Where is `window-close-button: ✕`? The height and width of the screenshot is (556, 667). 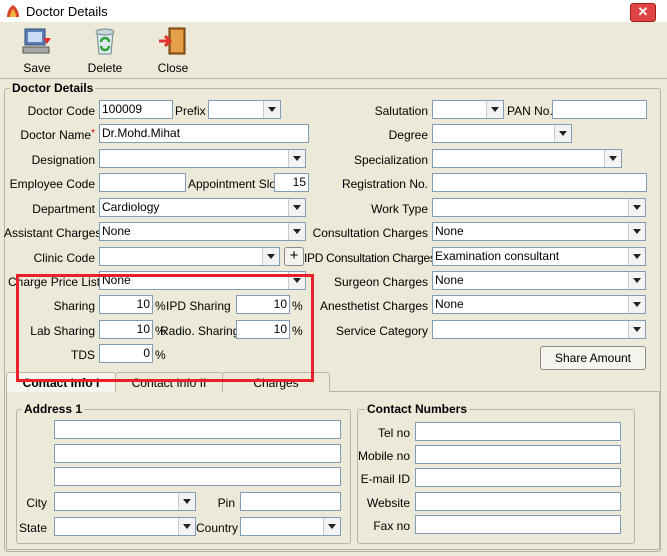 window-close-button: ✕ is located at coordinates (643, 12).